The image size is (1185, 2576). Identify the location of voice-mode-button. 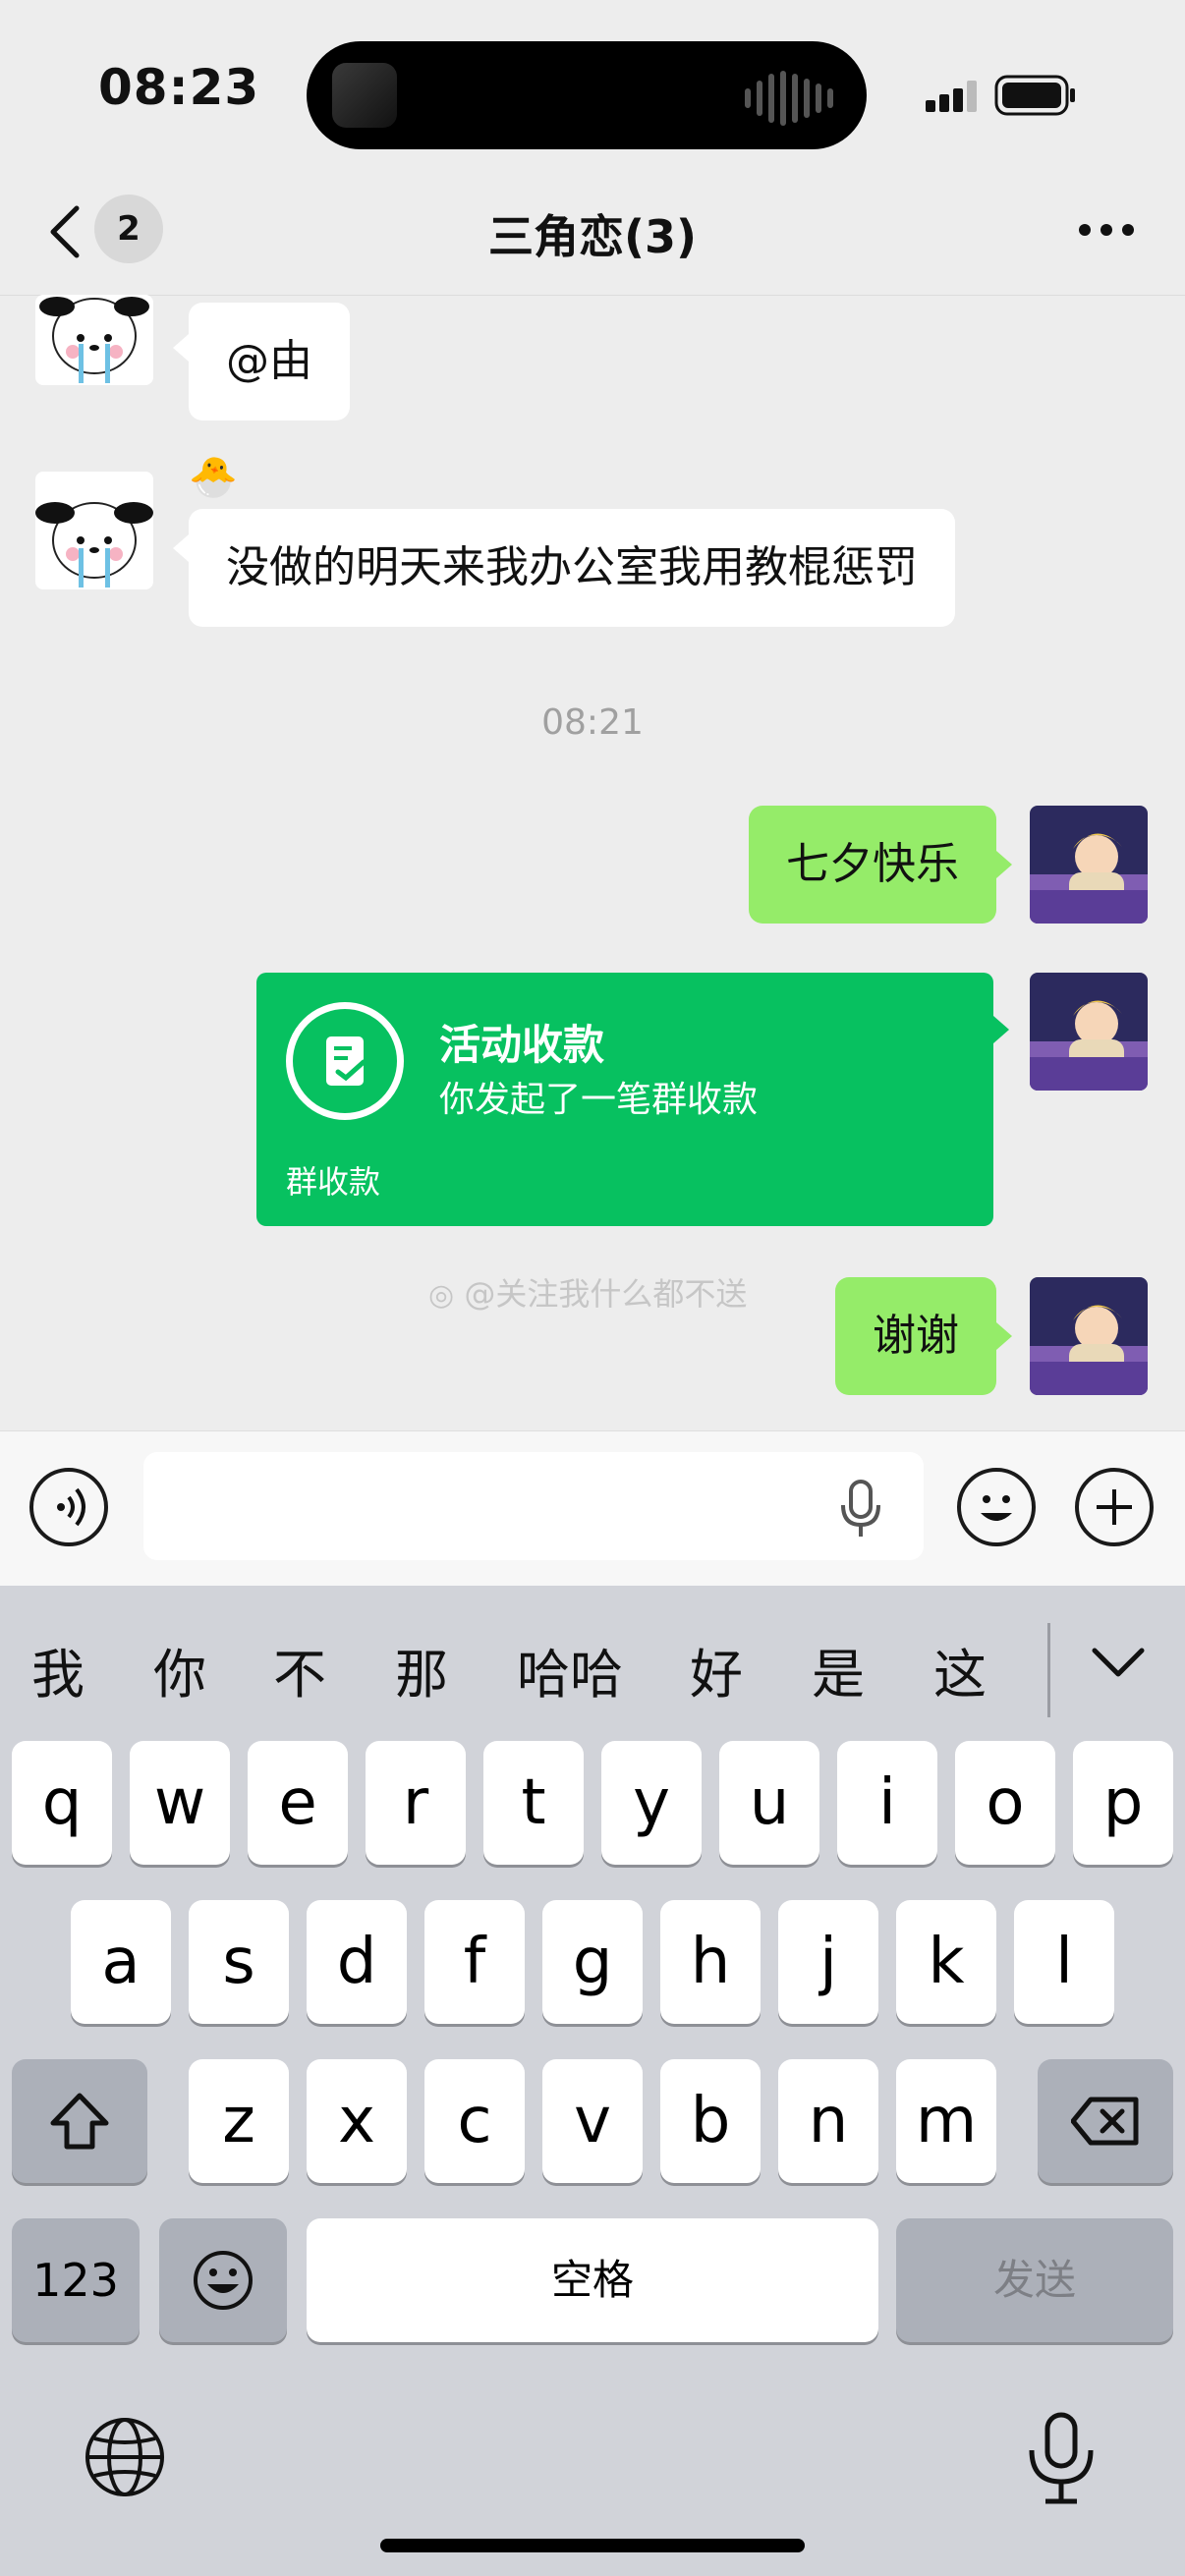
(68, 1507).